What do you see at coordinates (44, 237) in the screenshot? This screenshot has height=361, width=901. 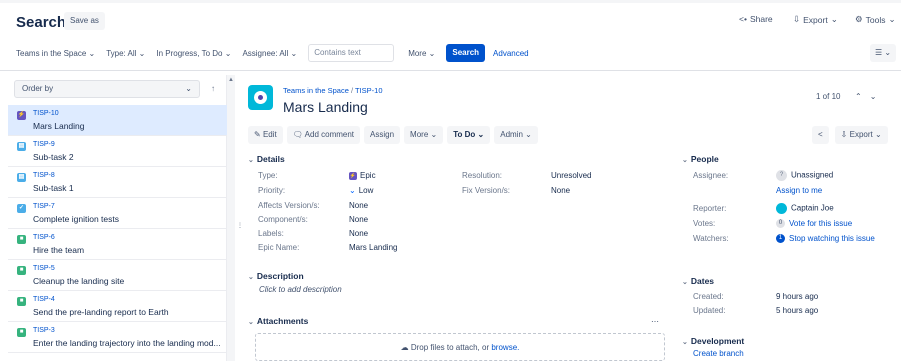 I see `issue-key: TISP-6` at bounding box center [44, 237].